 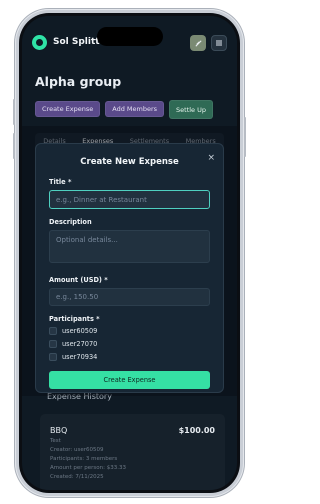 I want to click on dynamic-island, so click(x=129, y=36).